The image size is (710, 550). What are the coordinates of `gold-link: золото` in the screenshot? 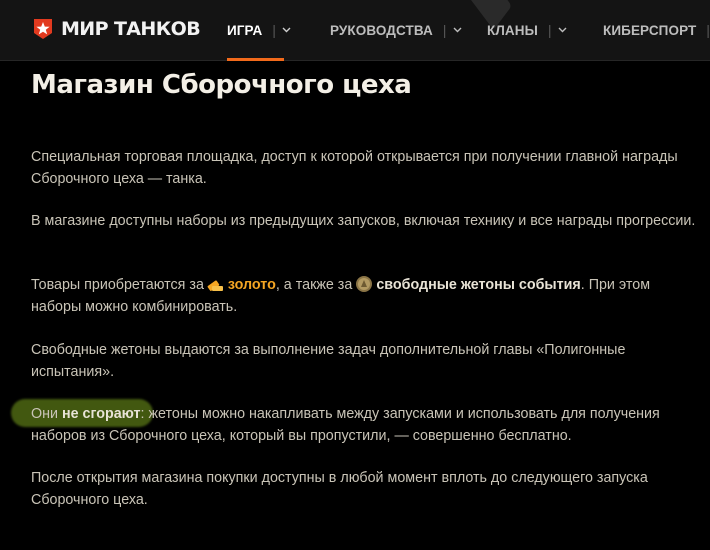 It's located at (252, 285).